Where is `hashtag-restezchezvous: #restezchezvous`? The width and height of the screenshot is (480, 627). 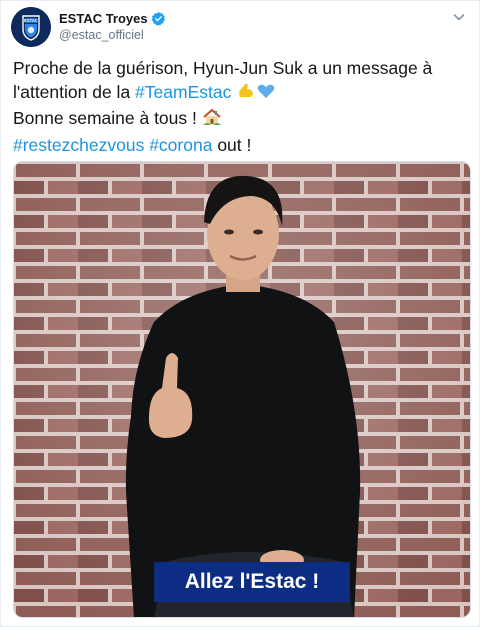
hashtag-restezchezvous: #restezchezvous is located at coordinates (78, 145).